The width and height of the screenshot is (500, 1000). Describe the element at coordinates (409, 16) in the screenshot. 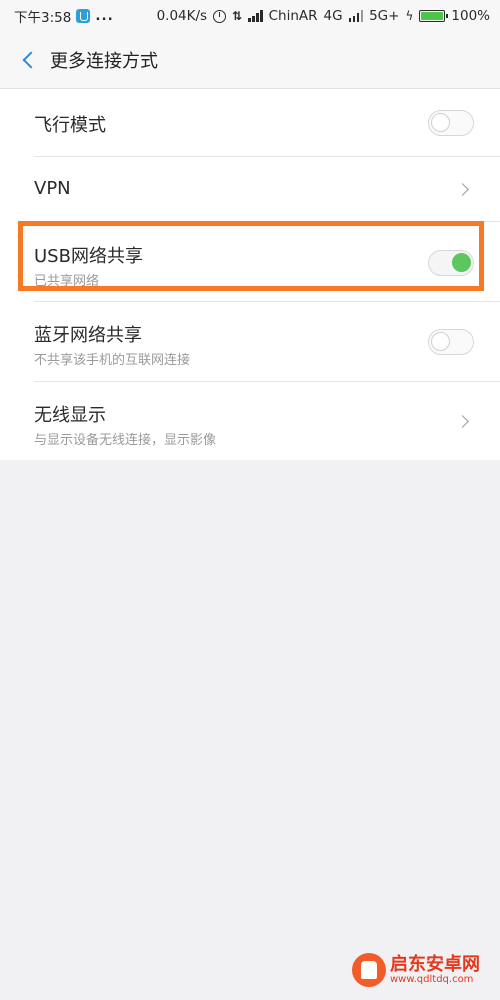

I see `charging-icon: ϟ` at that location.